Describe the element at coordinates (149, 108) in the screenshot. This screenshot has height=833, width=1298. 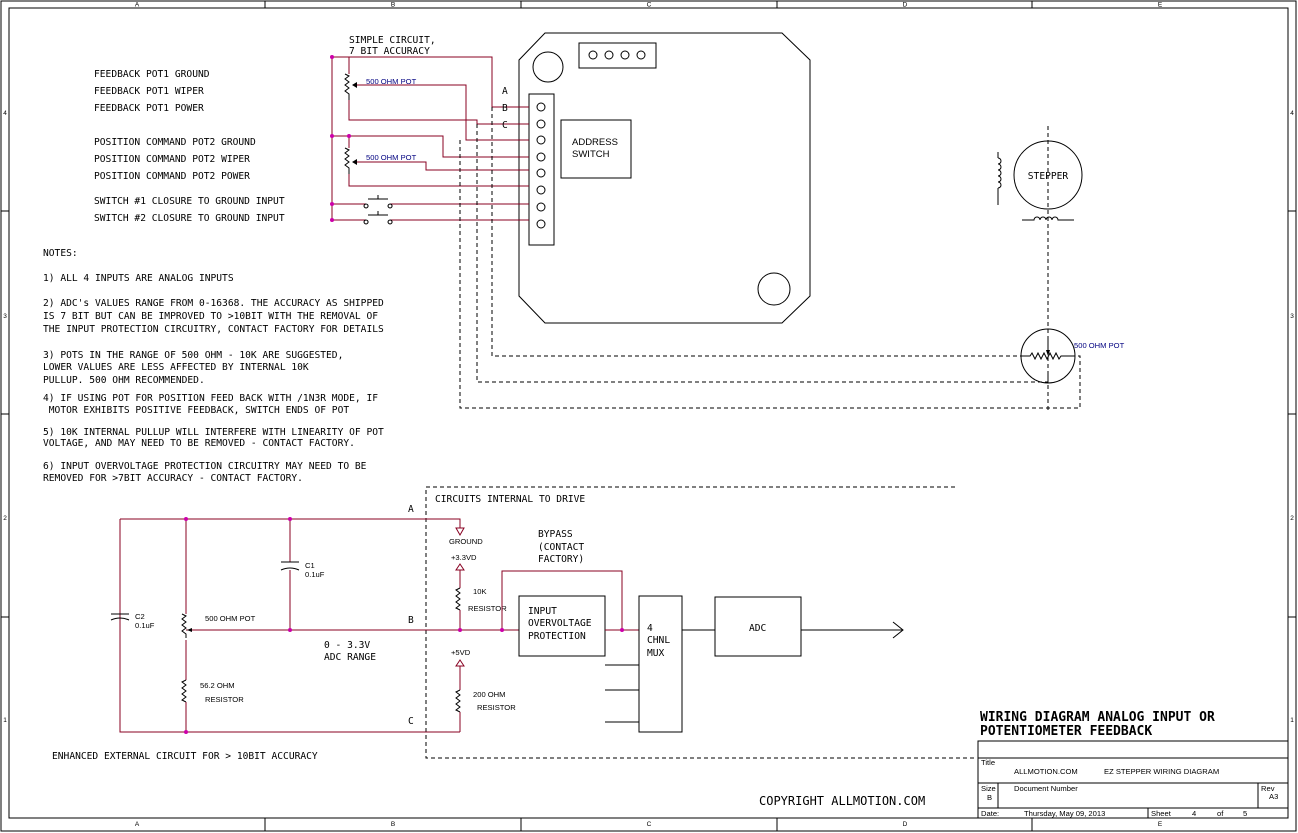
I see `input-label: FEEDBACK POT1 POWER` at that location.